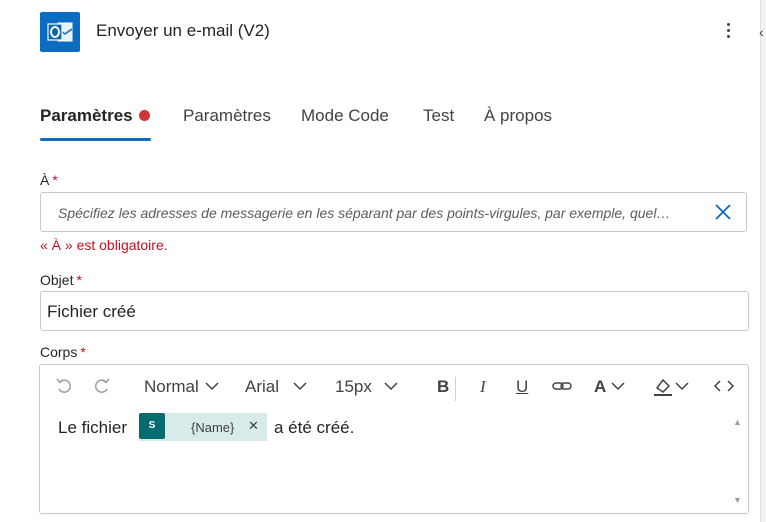 The image size is (766, 522). Describe the element at coordinates (86, 116) in the screenshot. I see `tab-parameters: Paramètres` at that location.